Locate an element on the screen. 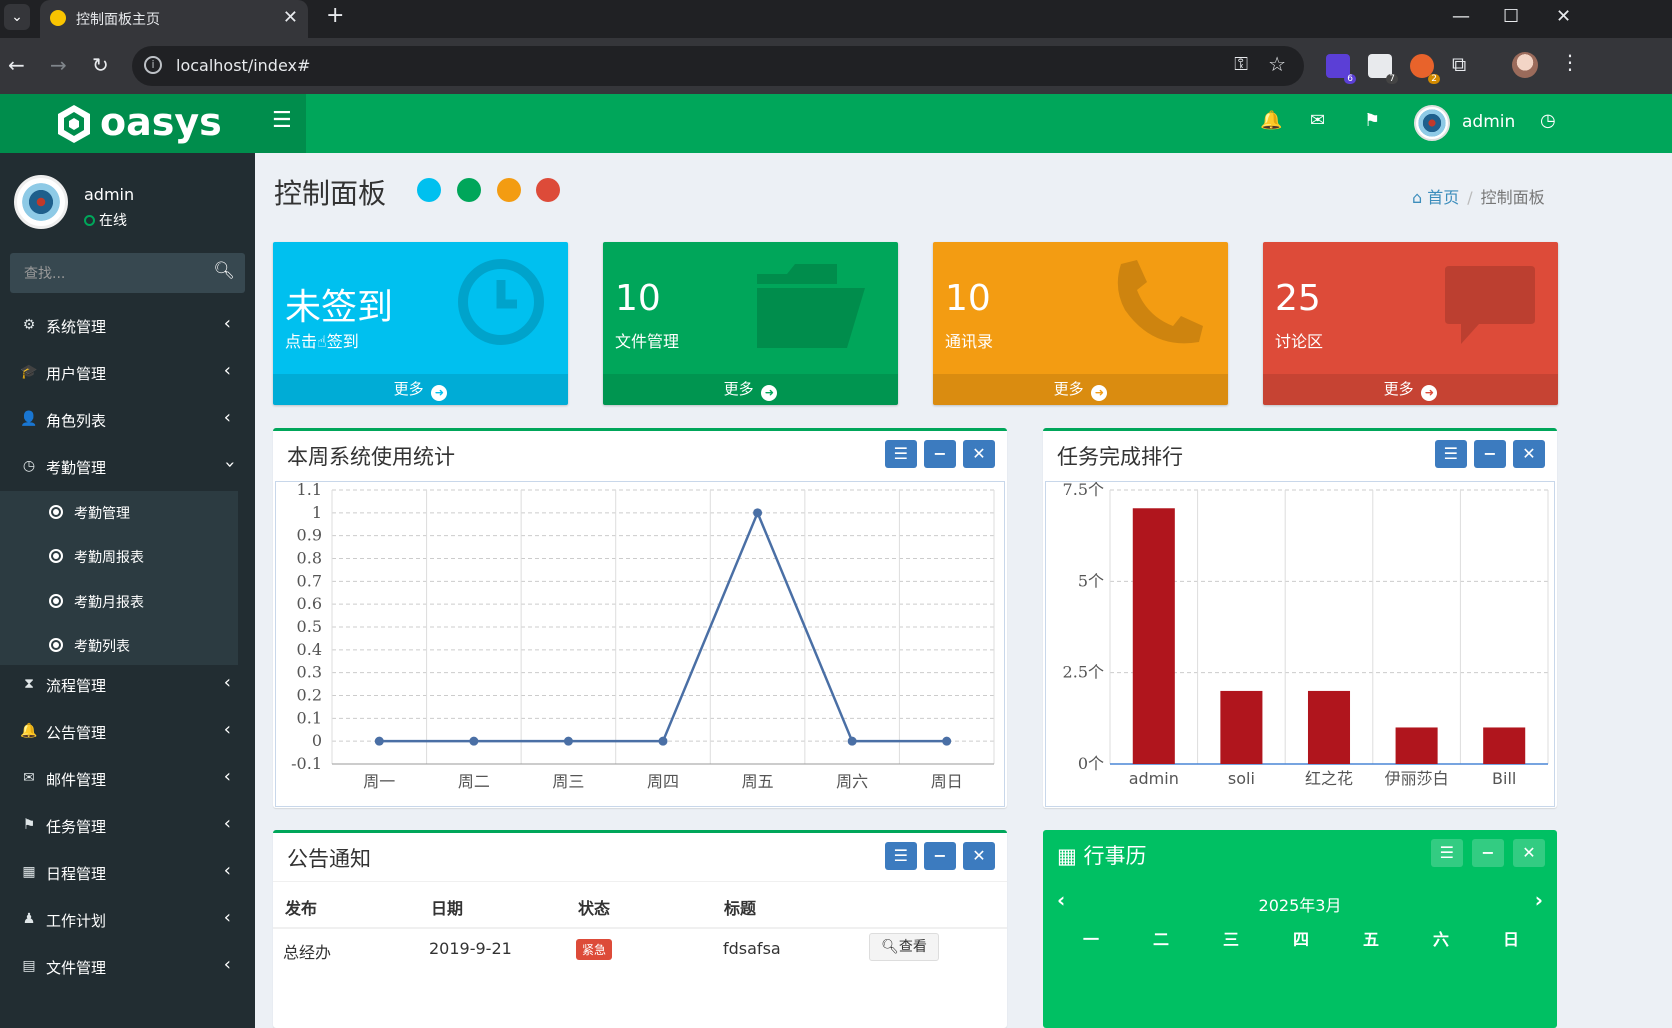 The image size is (1672, 1028). tab-title: 控制面板主页 is located at coordinates (118, 20).